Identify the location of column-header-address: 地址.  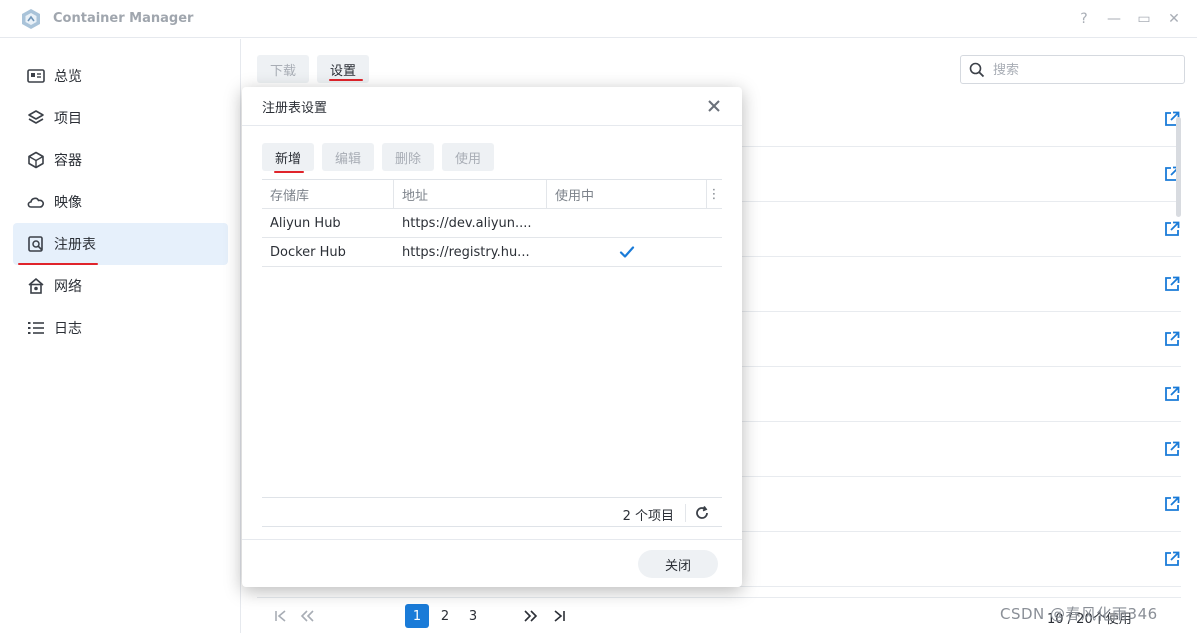
(470, 194).